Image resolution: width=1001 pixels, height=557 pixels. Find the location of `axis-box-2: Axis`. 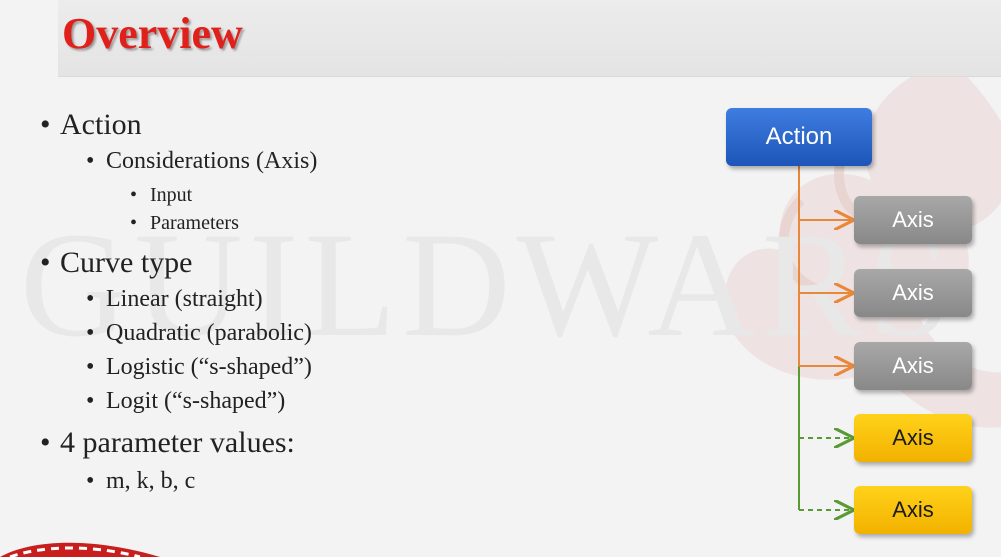

axis-box-2: Axis is located at coordinates (913, 293).